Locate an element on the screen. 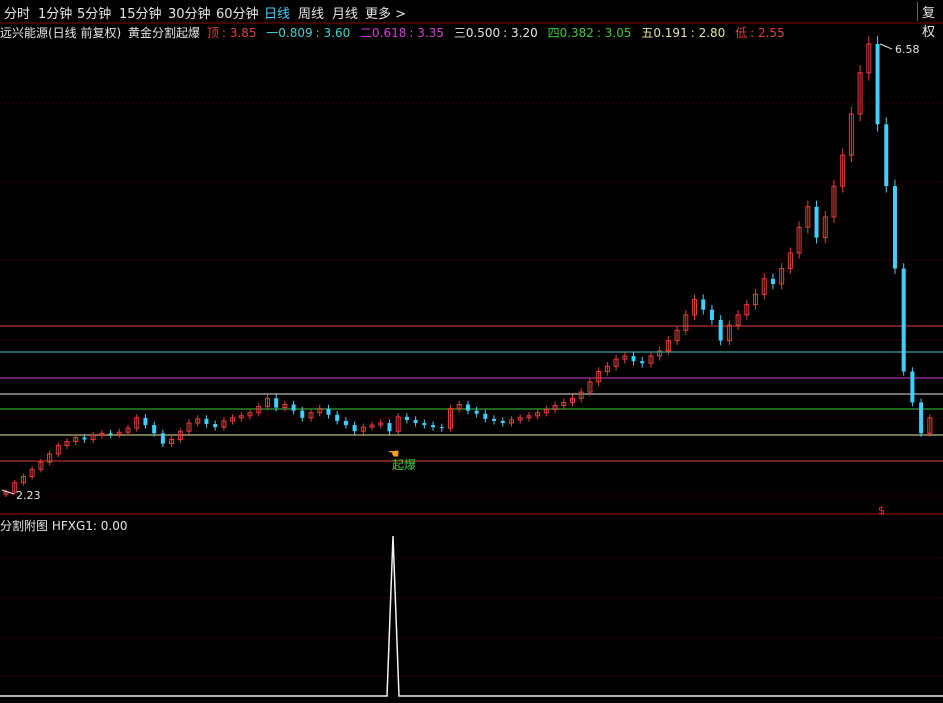 This screenshot has height=703, width=943. sub-indicator-value: HFXG1: 0.00 is located at coordinates (89, 526).